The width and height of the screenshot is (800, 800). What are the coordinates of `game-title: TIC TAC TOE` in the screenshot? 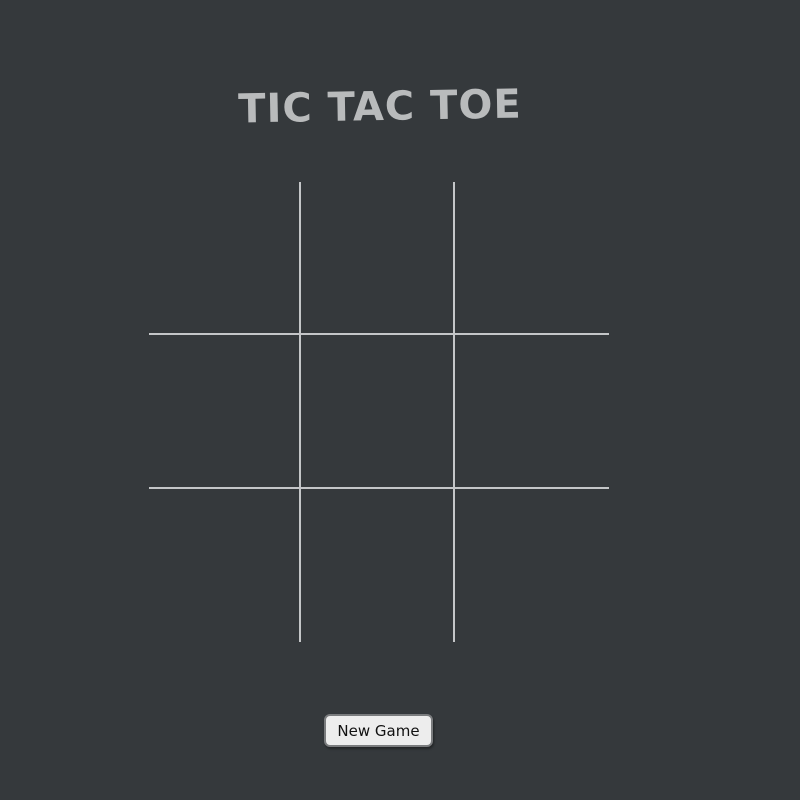 It's located at (380, 107).